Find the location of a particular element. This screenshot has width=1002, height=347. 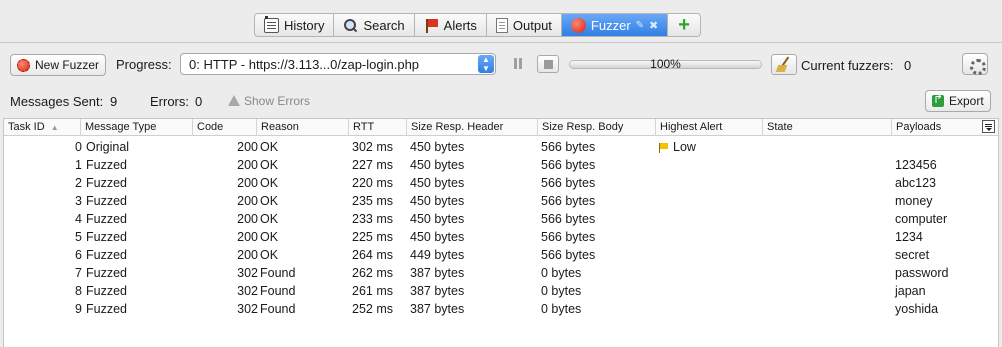

progress-bar: 100% is located at coordinates (665, 64).